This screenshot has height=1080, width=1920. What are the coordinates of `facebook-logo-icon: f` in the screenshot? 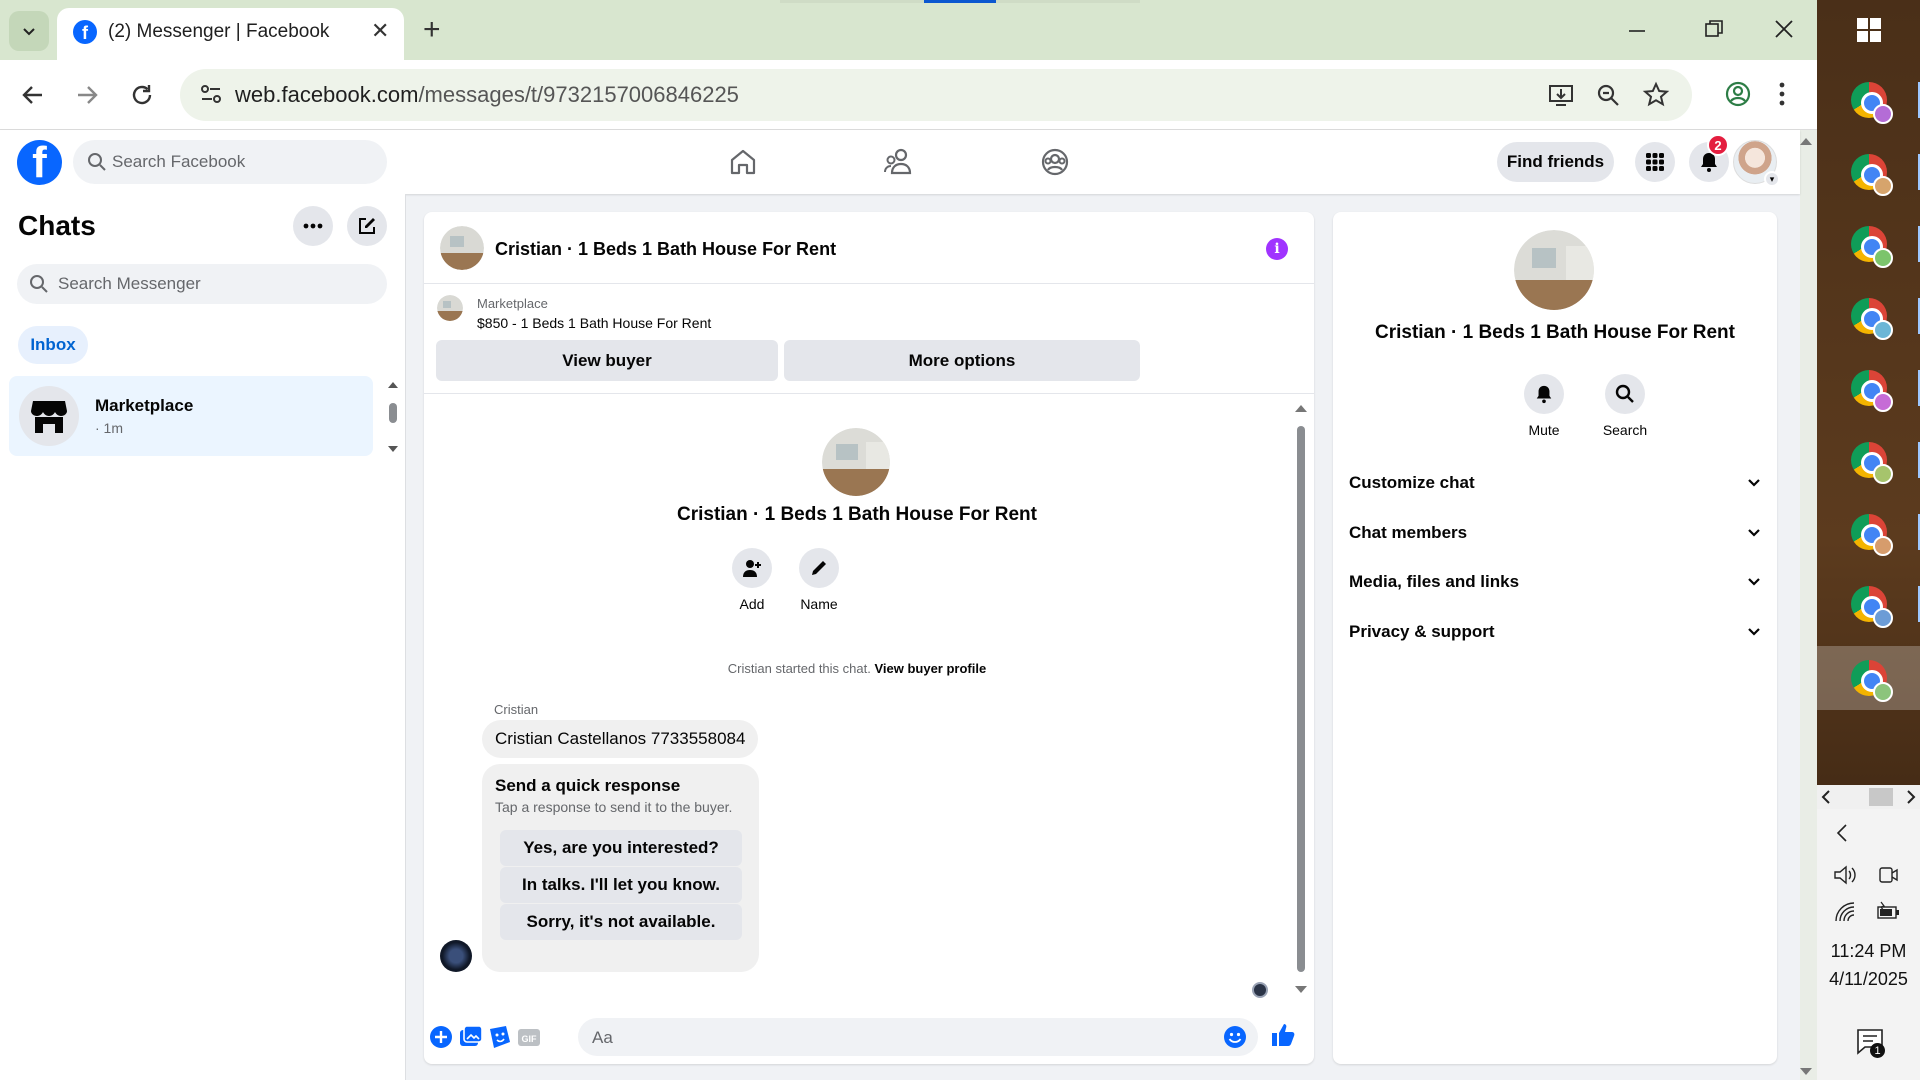 It's located at (39, 162).